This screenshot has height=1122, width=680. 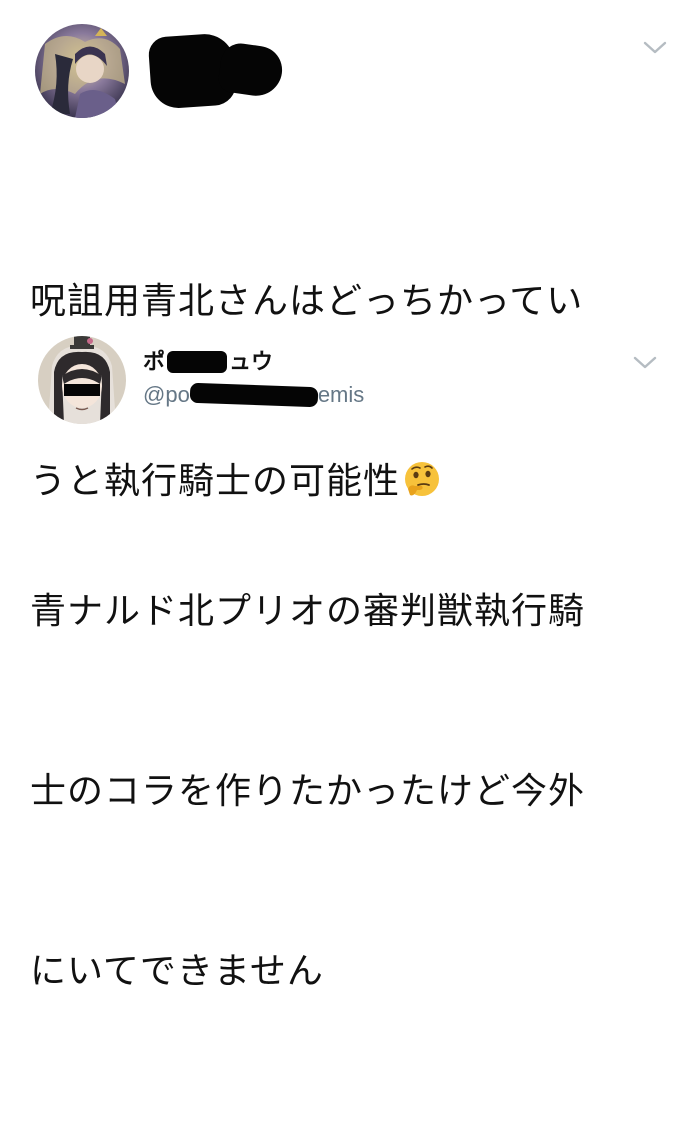 I want to click on tweet-text-line: 青ナルド北プリオの審判獣執行騎, so click(x=308, y=611).